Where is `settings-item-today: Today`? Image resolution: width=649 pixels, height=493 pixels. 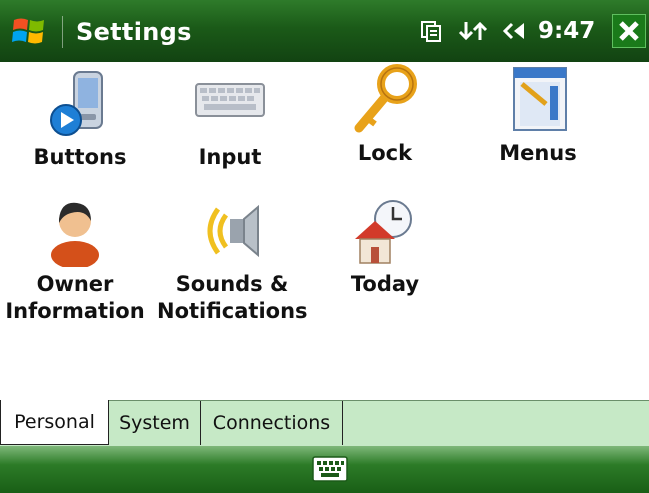
settings-item-today: Today is located at coordinates (385, 246).